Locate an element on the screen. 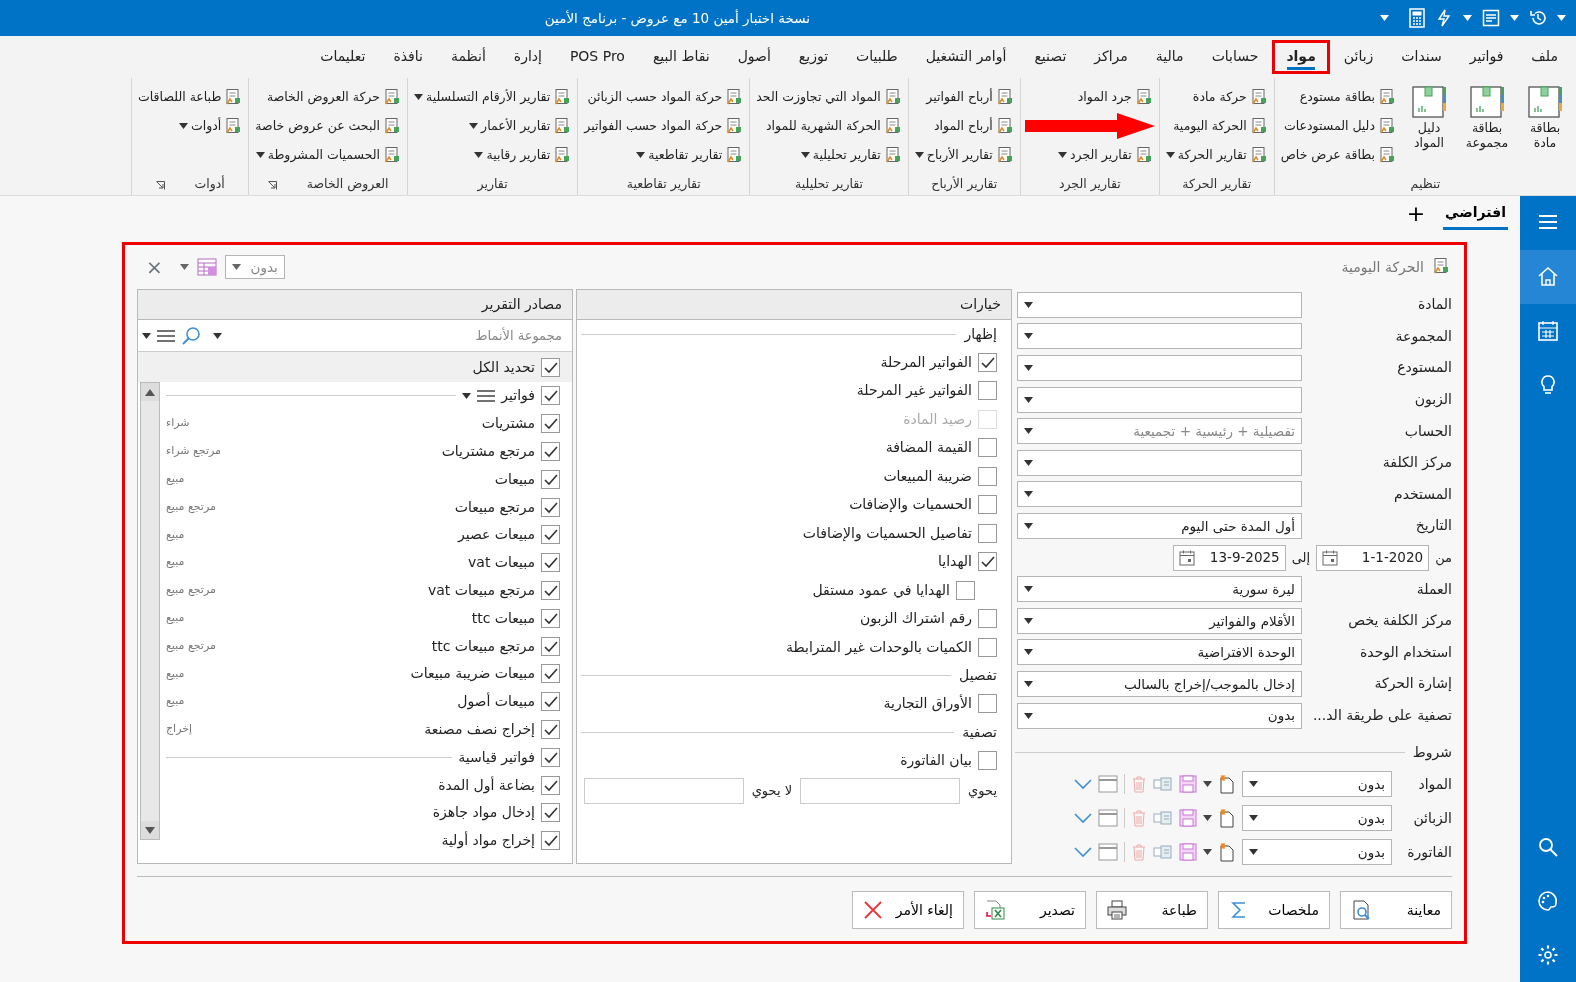 Image resolution: width=1576 pixels, height=982 pixels. menu-tab: أصول is located at coordinates (754, 57).